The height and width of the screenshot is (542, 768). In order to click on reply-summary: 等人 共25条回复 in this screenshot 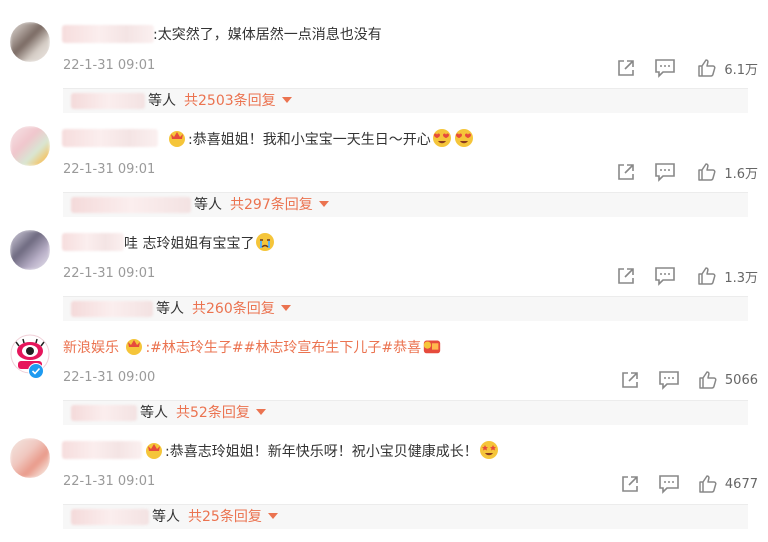, I will do `click(405, 516)`.